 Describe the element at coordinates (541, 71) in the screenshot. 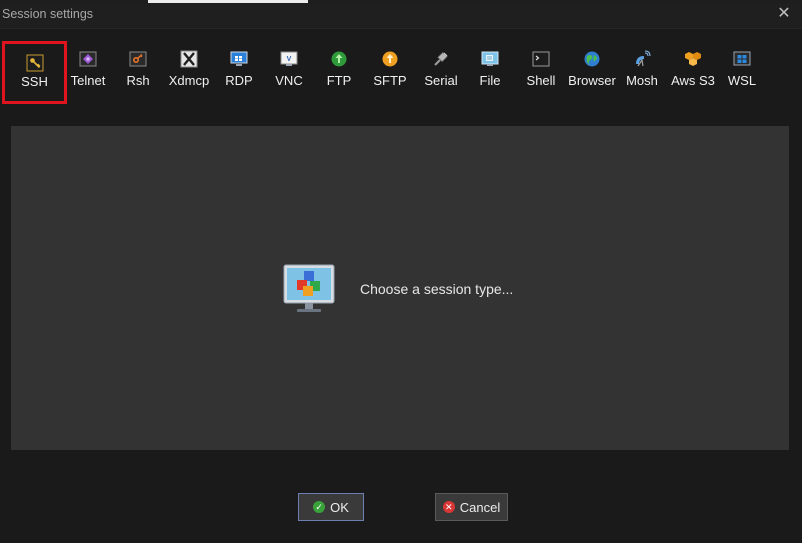

I see `session-type-shell: Shell` at that location.